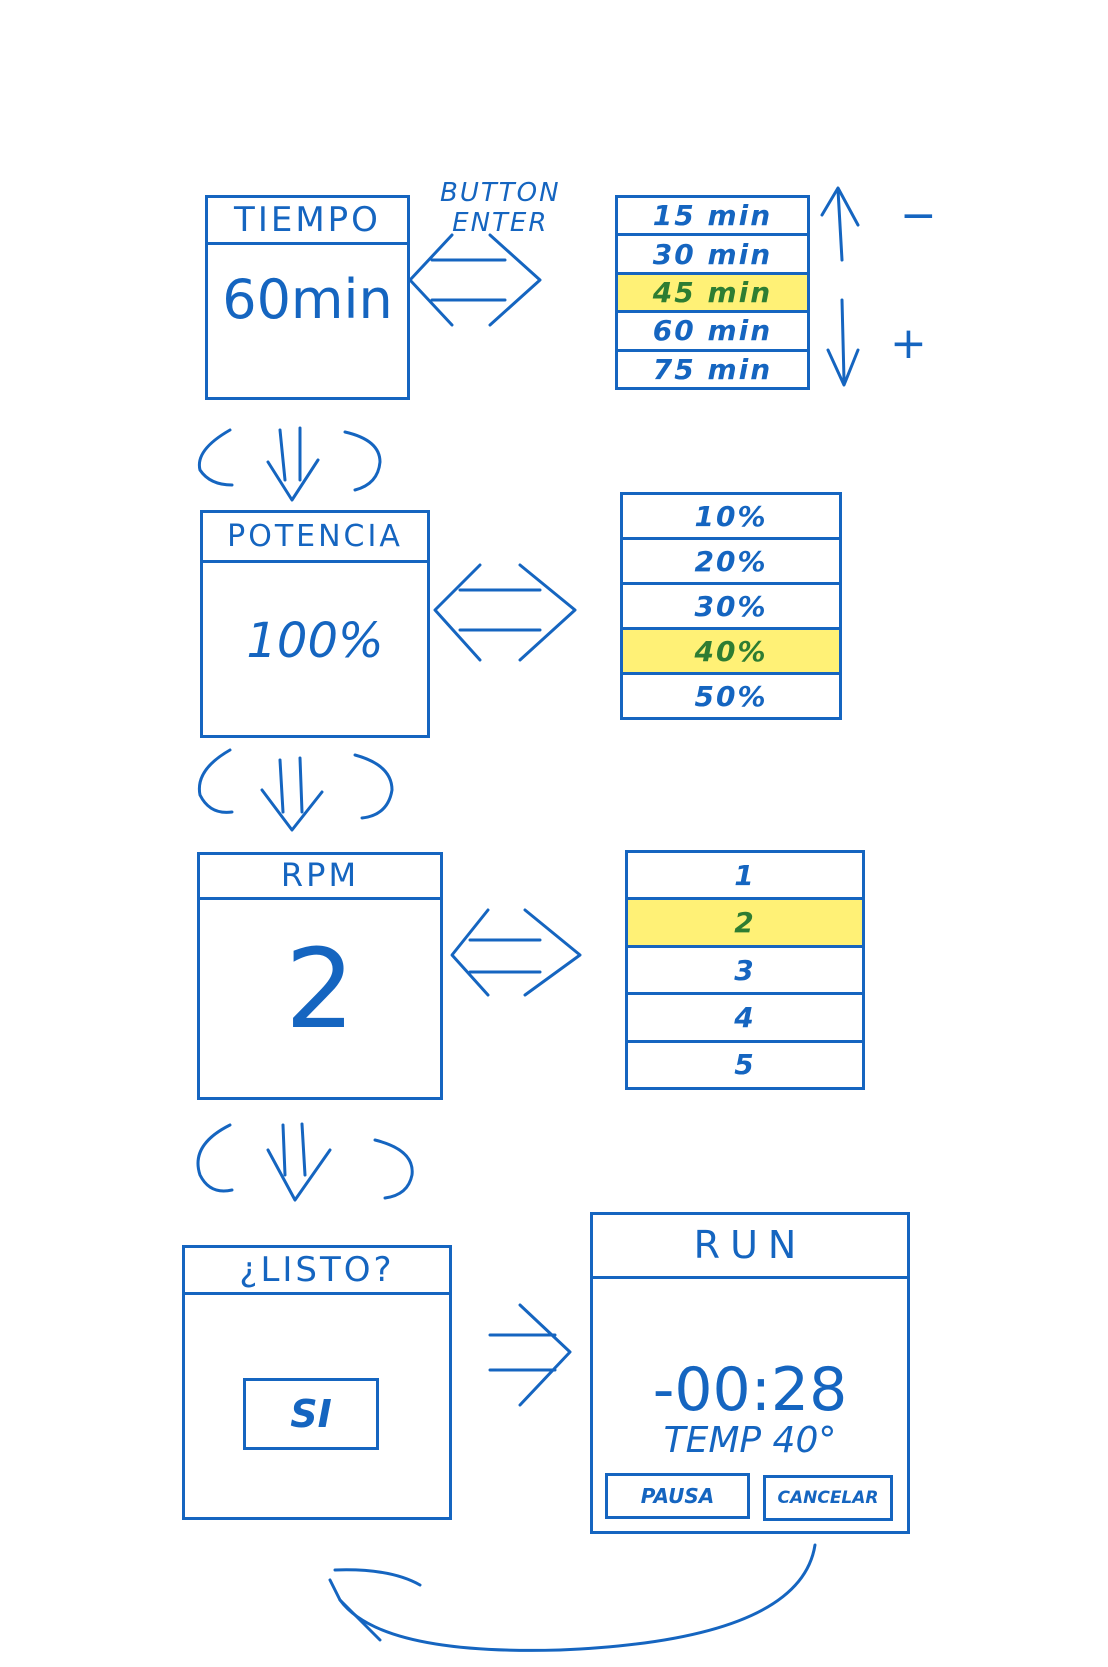  What do you see at coordinates (315, 641) in the screenshot?
I see `potencia-value: 100%` at bounding box center [315, 641].